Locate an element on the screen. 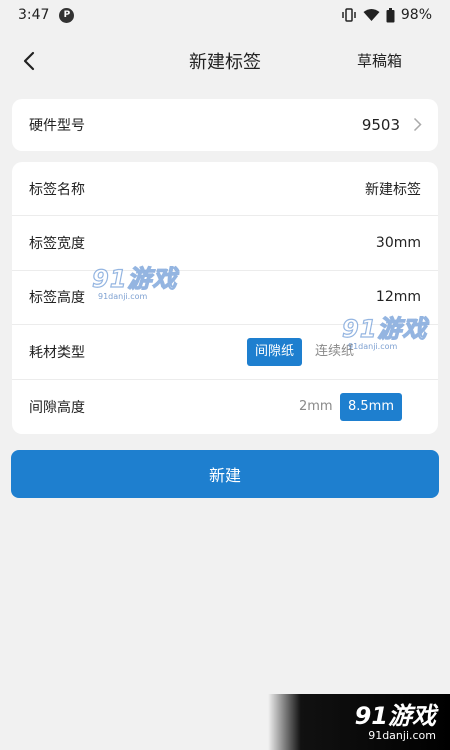 This screenshot has height=750, width=450. label-name-value: 新建标签 is located at coordinates (393, 189).